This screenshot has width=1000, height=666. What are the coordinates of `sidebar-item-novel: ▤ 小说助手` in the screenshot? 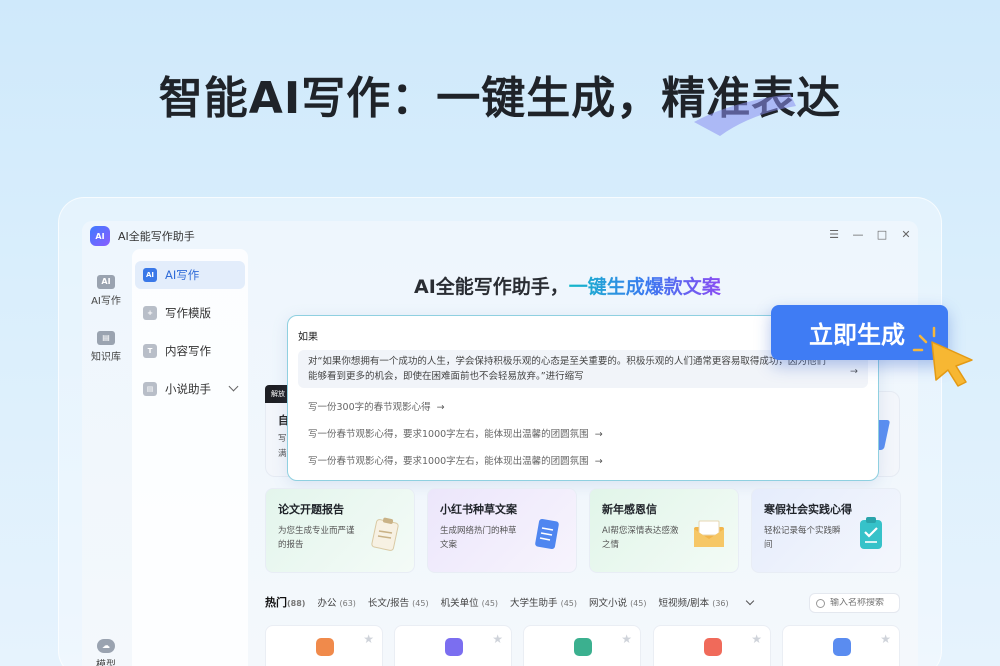 It's located at (190, 389).